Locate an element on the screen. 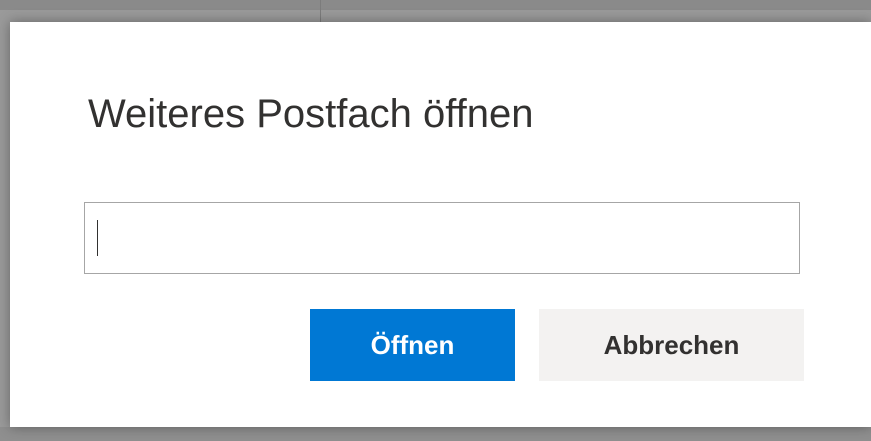 The image size is (871, 441). open-button: Öffnen is located at coordinates (412, 345).